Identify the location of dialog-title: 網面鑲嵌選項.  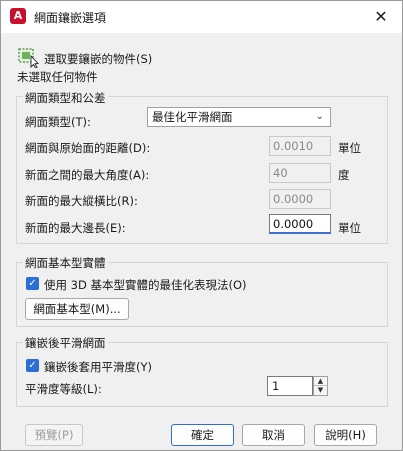
(70, 18).